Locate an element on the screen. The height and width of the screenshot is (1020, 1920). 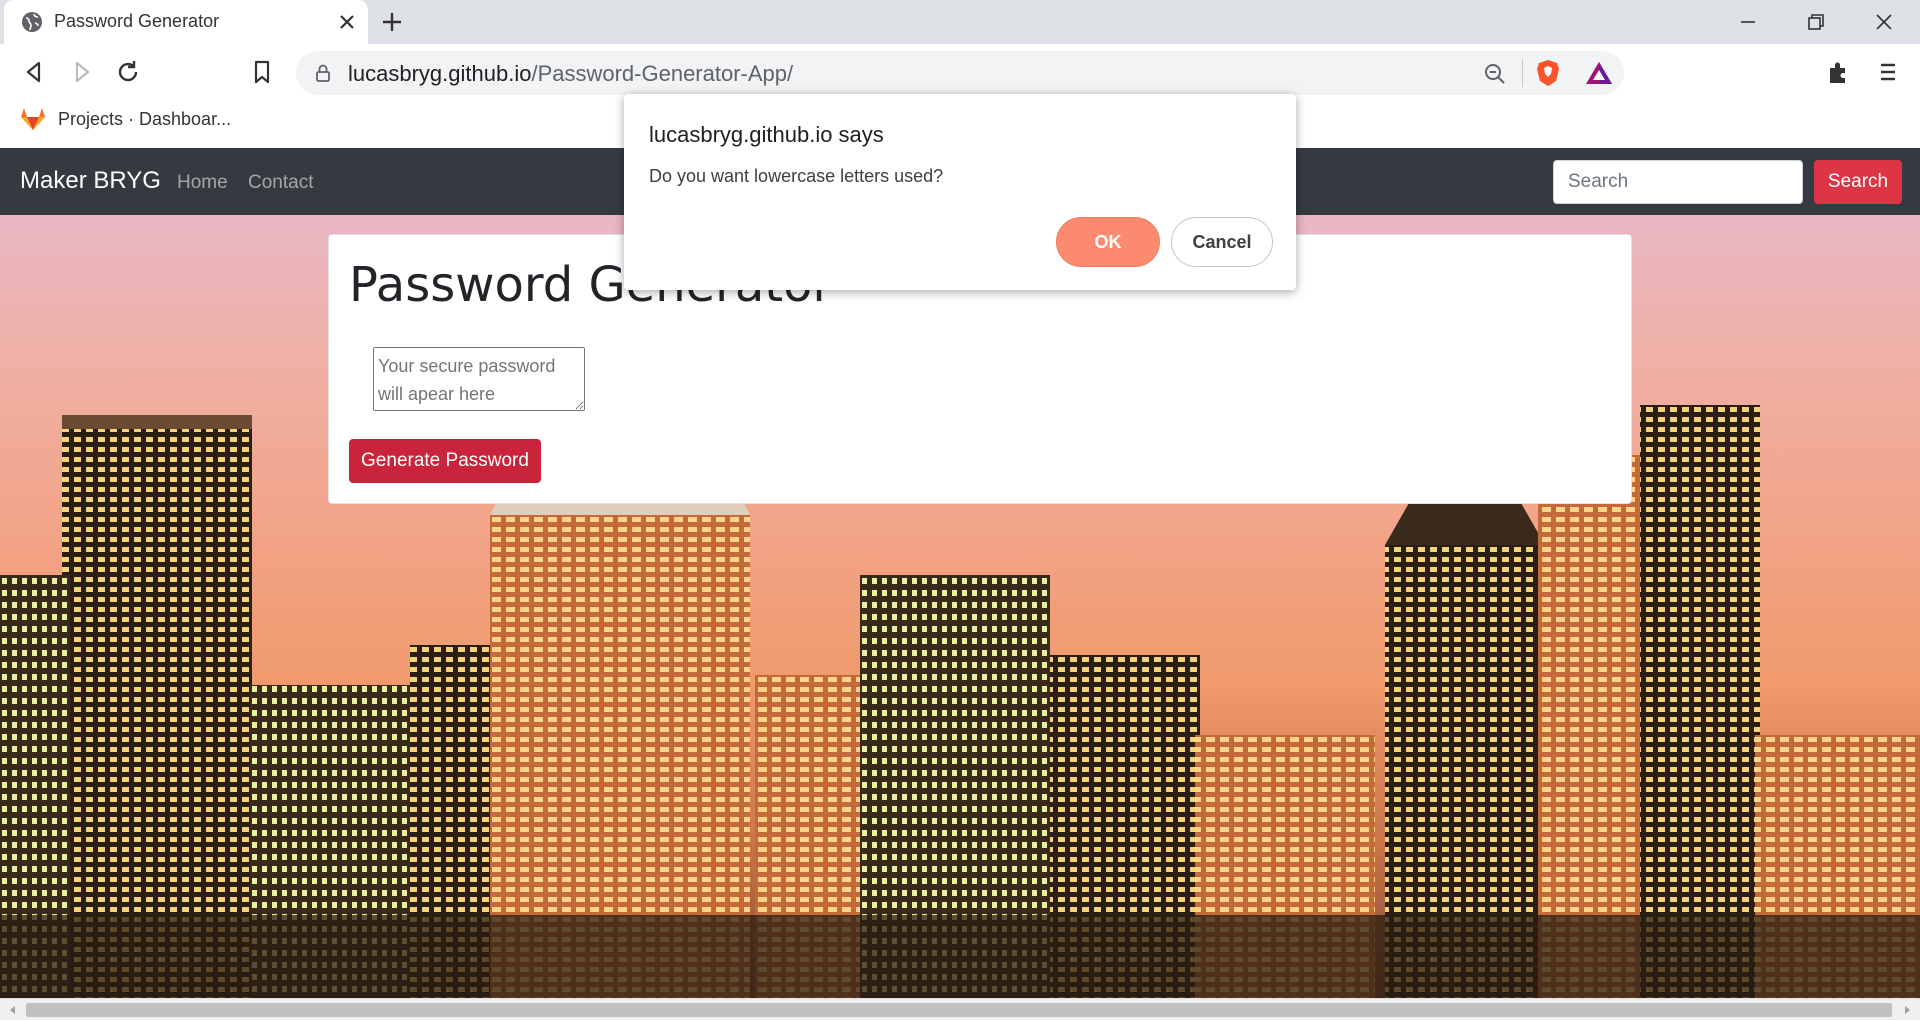
nav-link-contact: Contact is located at coordinates (280, 183).